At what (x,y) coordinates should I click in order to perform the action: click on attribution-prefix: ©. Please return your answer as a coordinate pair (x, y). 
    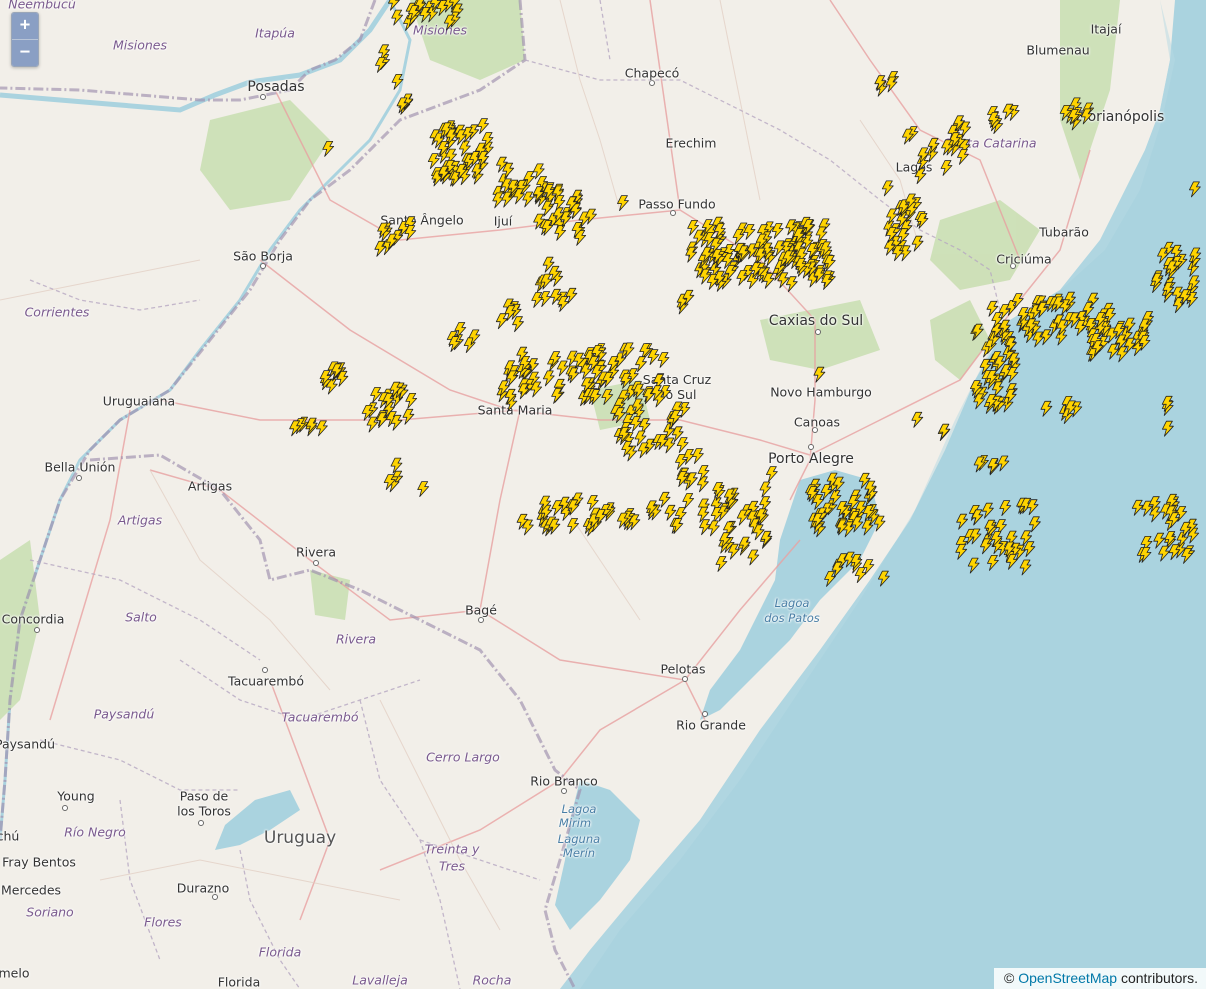
    Looking at the image, I should click on (1009, 978).